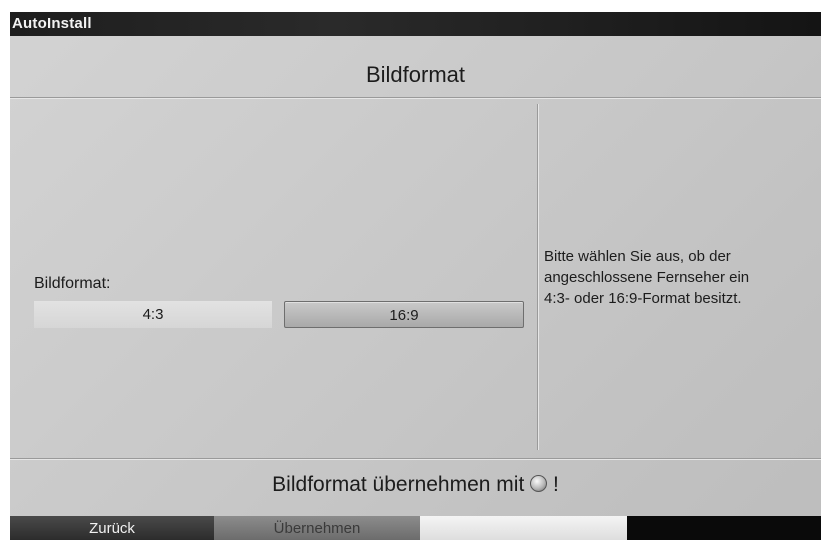 This screenshot has height=540, width=821. Describe the element at coordinates (72, 283) in the screenshot. I see `format-setting-label: Bildformat:` at that location.